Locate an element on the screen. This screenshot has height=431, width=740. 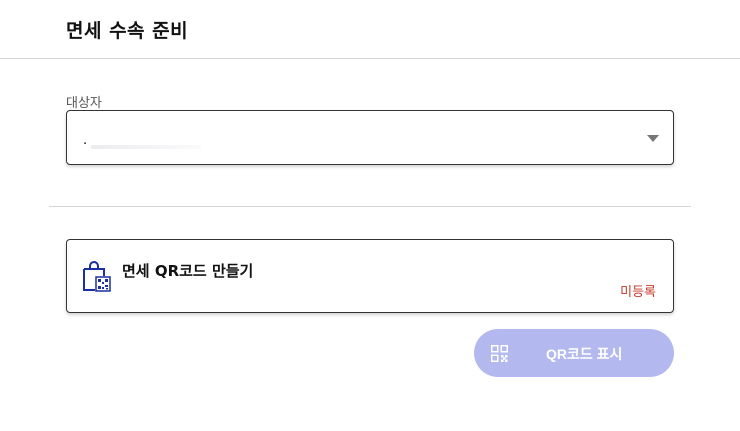
create-qr-title: 면세 QR코드 만들기 is located at coordinates (188, 271).